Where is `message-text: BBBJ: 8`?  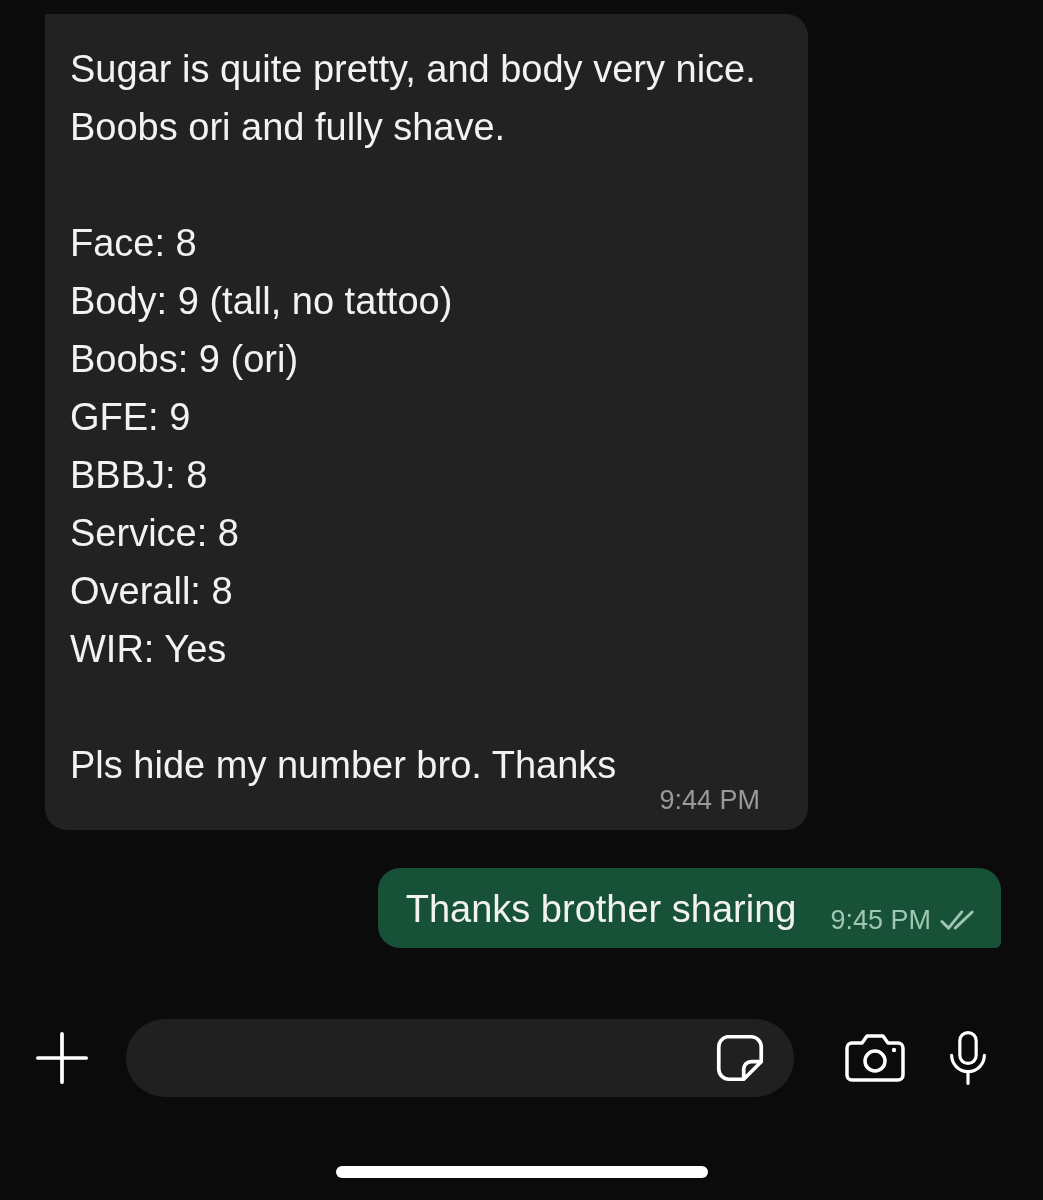
message-text: BBBJ: 8 is located at coordinates (139, 475).